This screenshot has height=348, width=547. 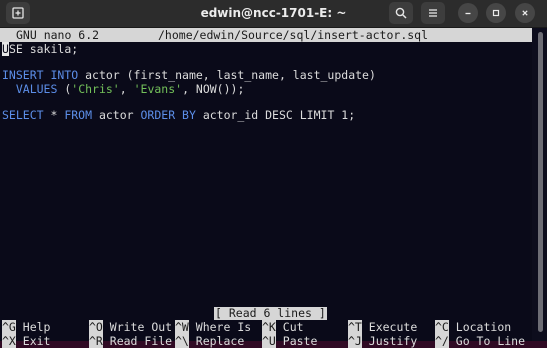 I want to click on sql-string: 'Chris', so click(x=95, y=89).